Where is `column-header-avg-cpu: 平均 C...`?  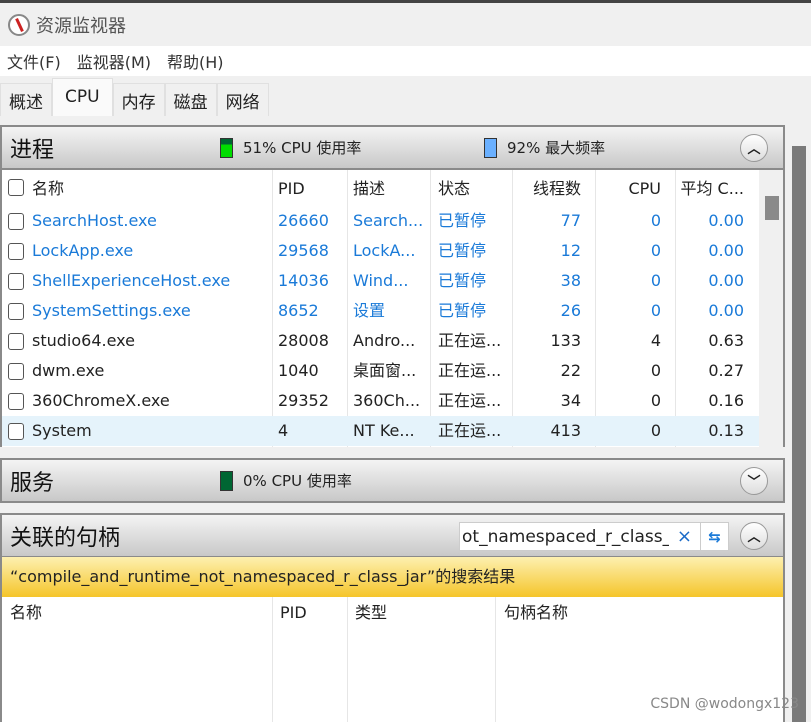
column-header-avg-cpu: 平均 C... is located at coordinates (709, 189).